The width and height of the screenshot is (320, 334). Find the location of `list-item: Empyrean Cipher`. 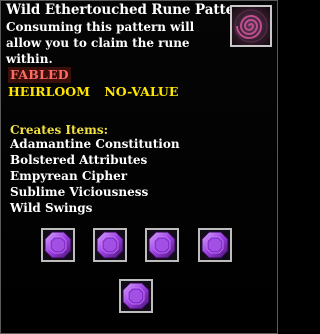

list-item: Empyrean Cipher is located at coordinates (69, 176).